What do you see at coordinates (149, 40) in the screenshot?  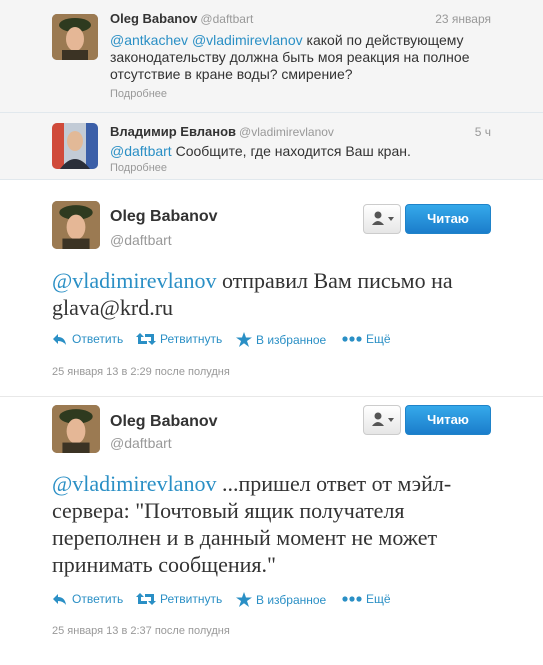 I see `mention-link: @antkachev` at bounding box center [149, 40].